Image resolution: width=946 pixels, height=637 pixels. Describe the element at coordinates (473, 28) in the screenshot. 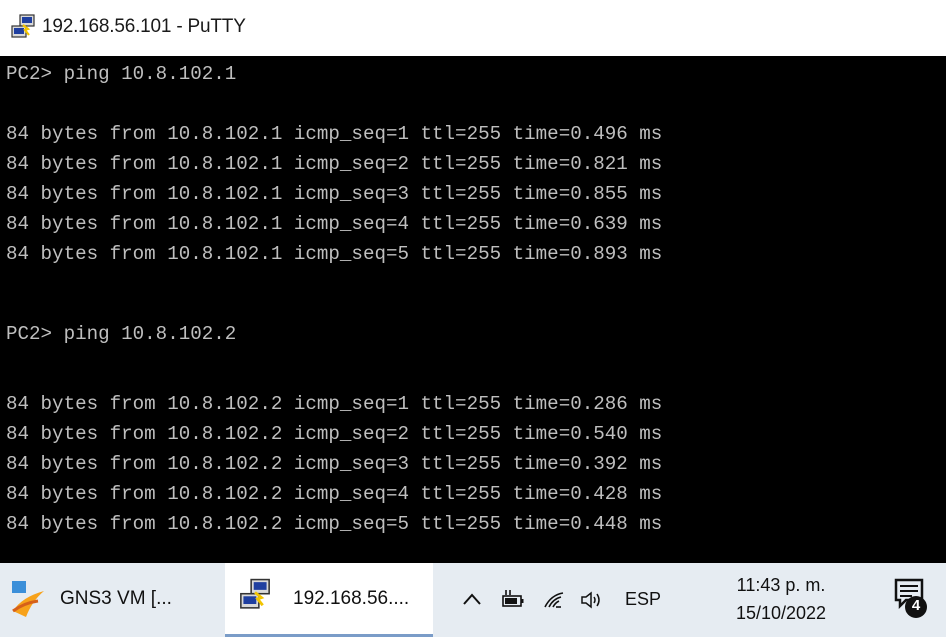

I see `window-titlebar: 192.168.56.101 - PuTTY` at that location.